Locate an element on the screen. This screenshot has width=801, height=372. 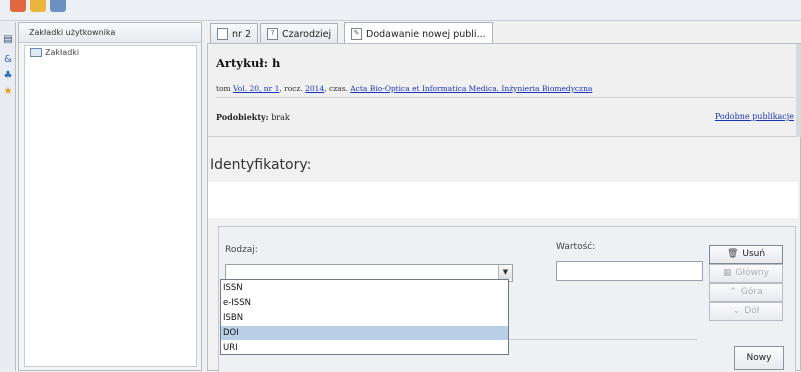
favorites-star-icon: ★ is located at coordinates (8, 92).